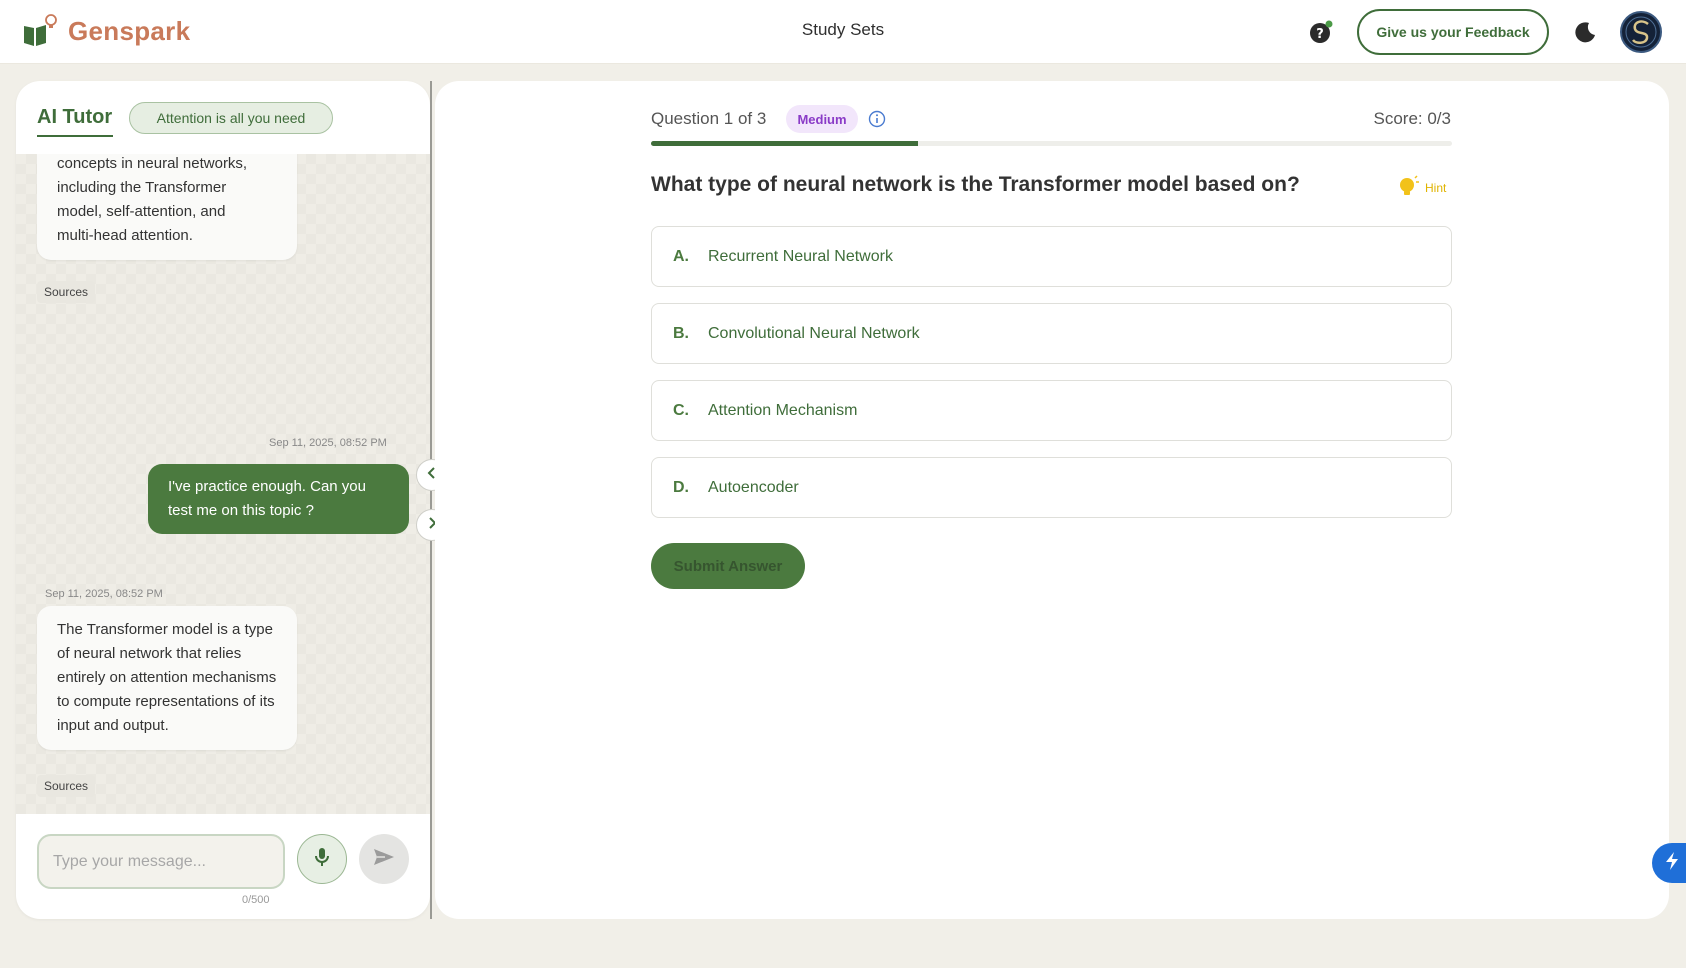  I want to click on lightning-icon, so click(1672, 863).